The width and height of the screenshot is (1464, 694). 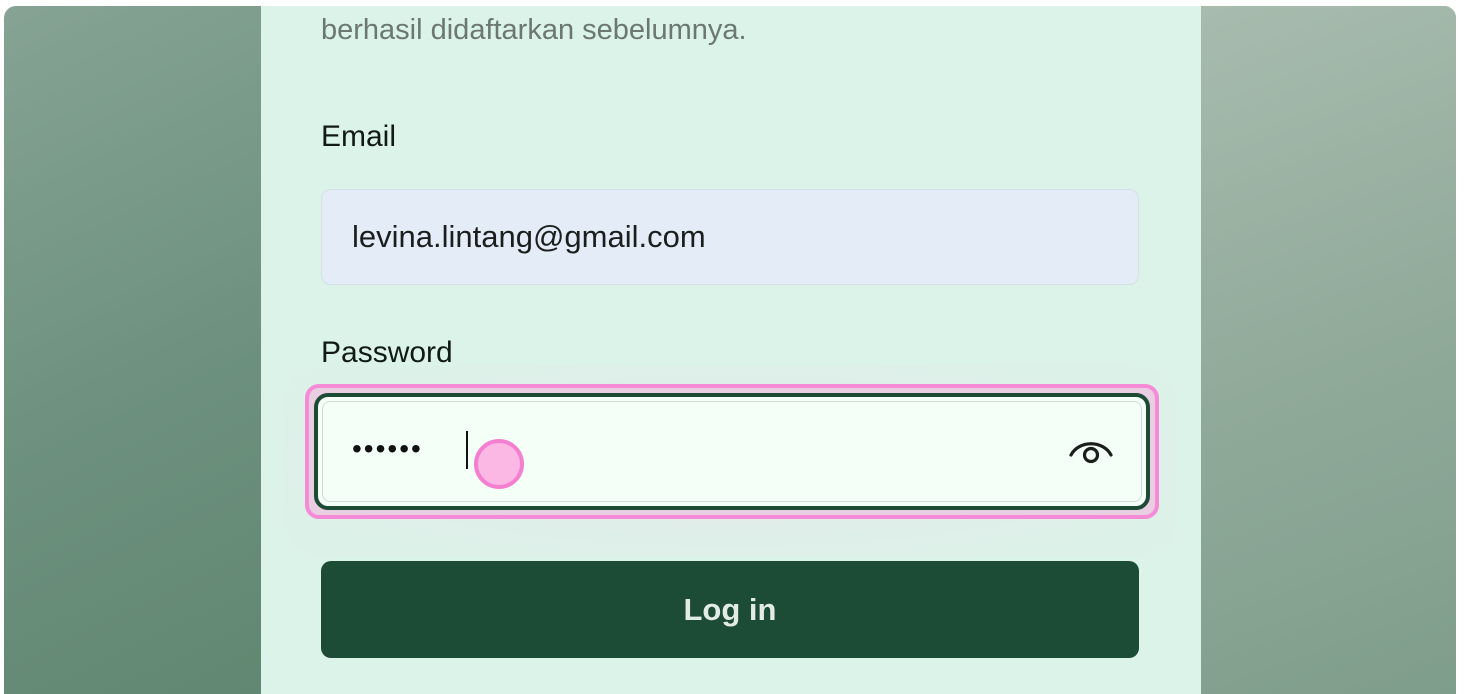 I want to click on click-indicator, so click(x=499, y=464).